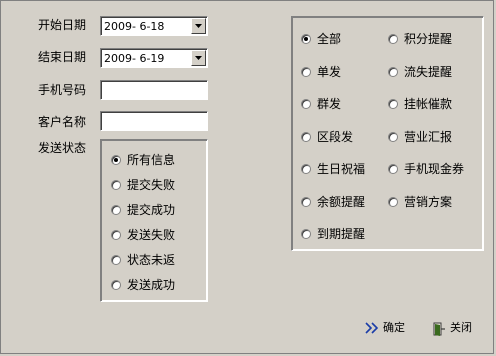 Image resolution: width=496 pixels, height=356 pixels. I want to click on end-date-dropdown-button, so click(198, 58).